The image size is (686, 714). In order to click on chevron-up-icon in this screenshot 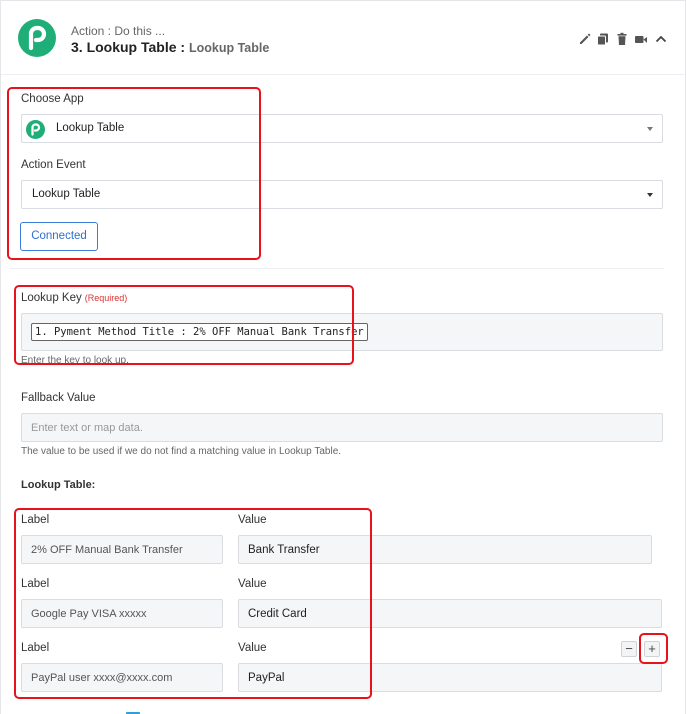, I will do `click(661, 39)`.